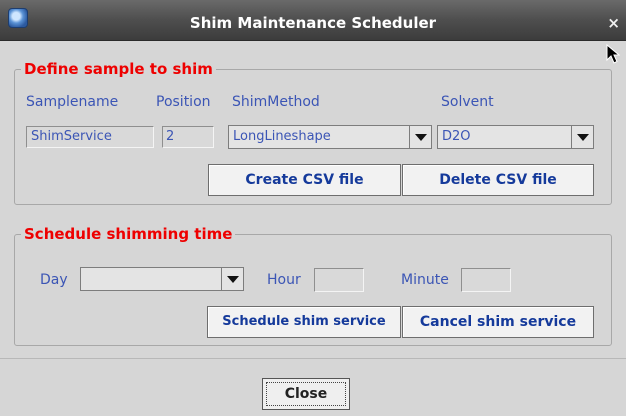 Image resolution: width=626 pixels, height=416 pixels. Describe the element at coordinates (498, 322) in the screenshot. I see `cancel-shim-service-button: Cancel shim service` at that location.